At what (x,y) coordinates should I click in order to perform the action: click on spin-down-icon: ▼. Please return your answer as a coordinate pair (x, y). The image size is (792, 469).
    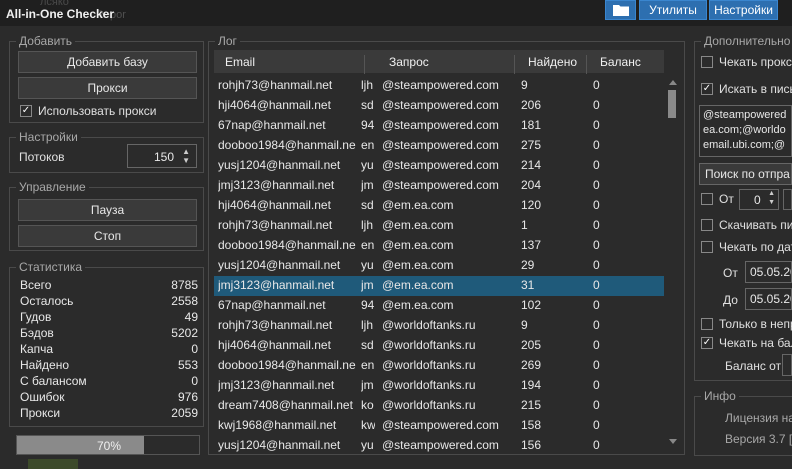
    Looking at the image, I should click on (186, 160).